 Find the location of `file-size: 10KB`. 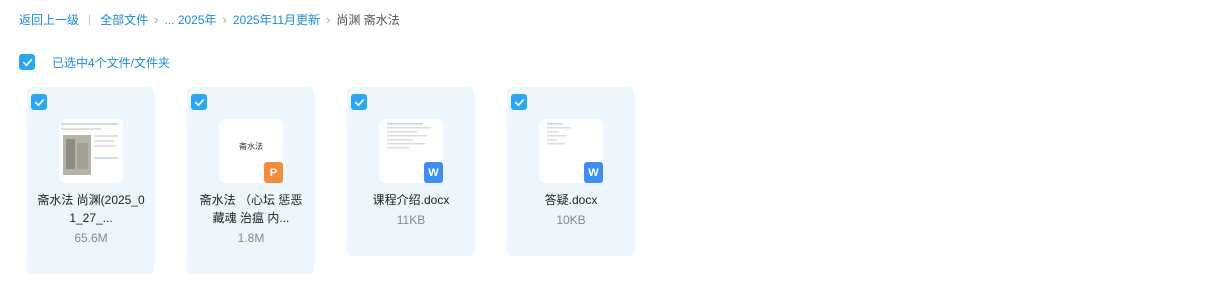

file-size: 10KB is located at coordinates (571, 220).